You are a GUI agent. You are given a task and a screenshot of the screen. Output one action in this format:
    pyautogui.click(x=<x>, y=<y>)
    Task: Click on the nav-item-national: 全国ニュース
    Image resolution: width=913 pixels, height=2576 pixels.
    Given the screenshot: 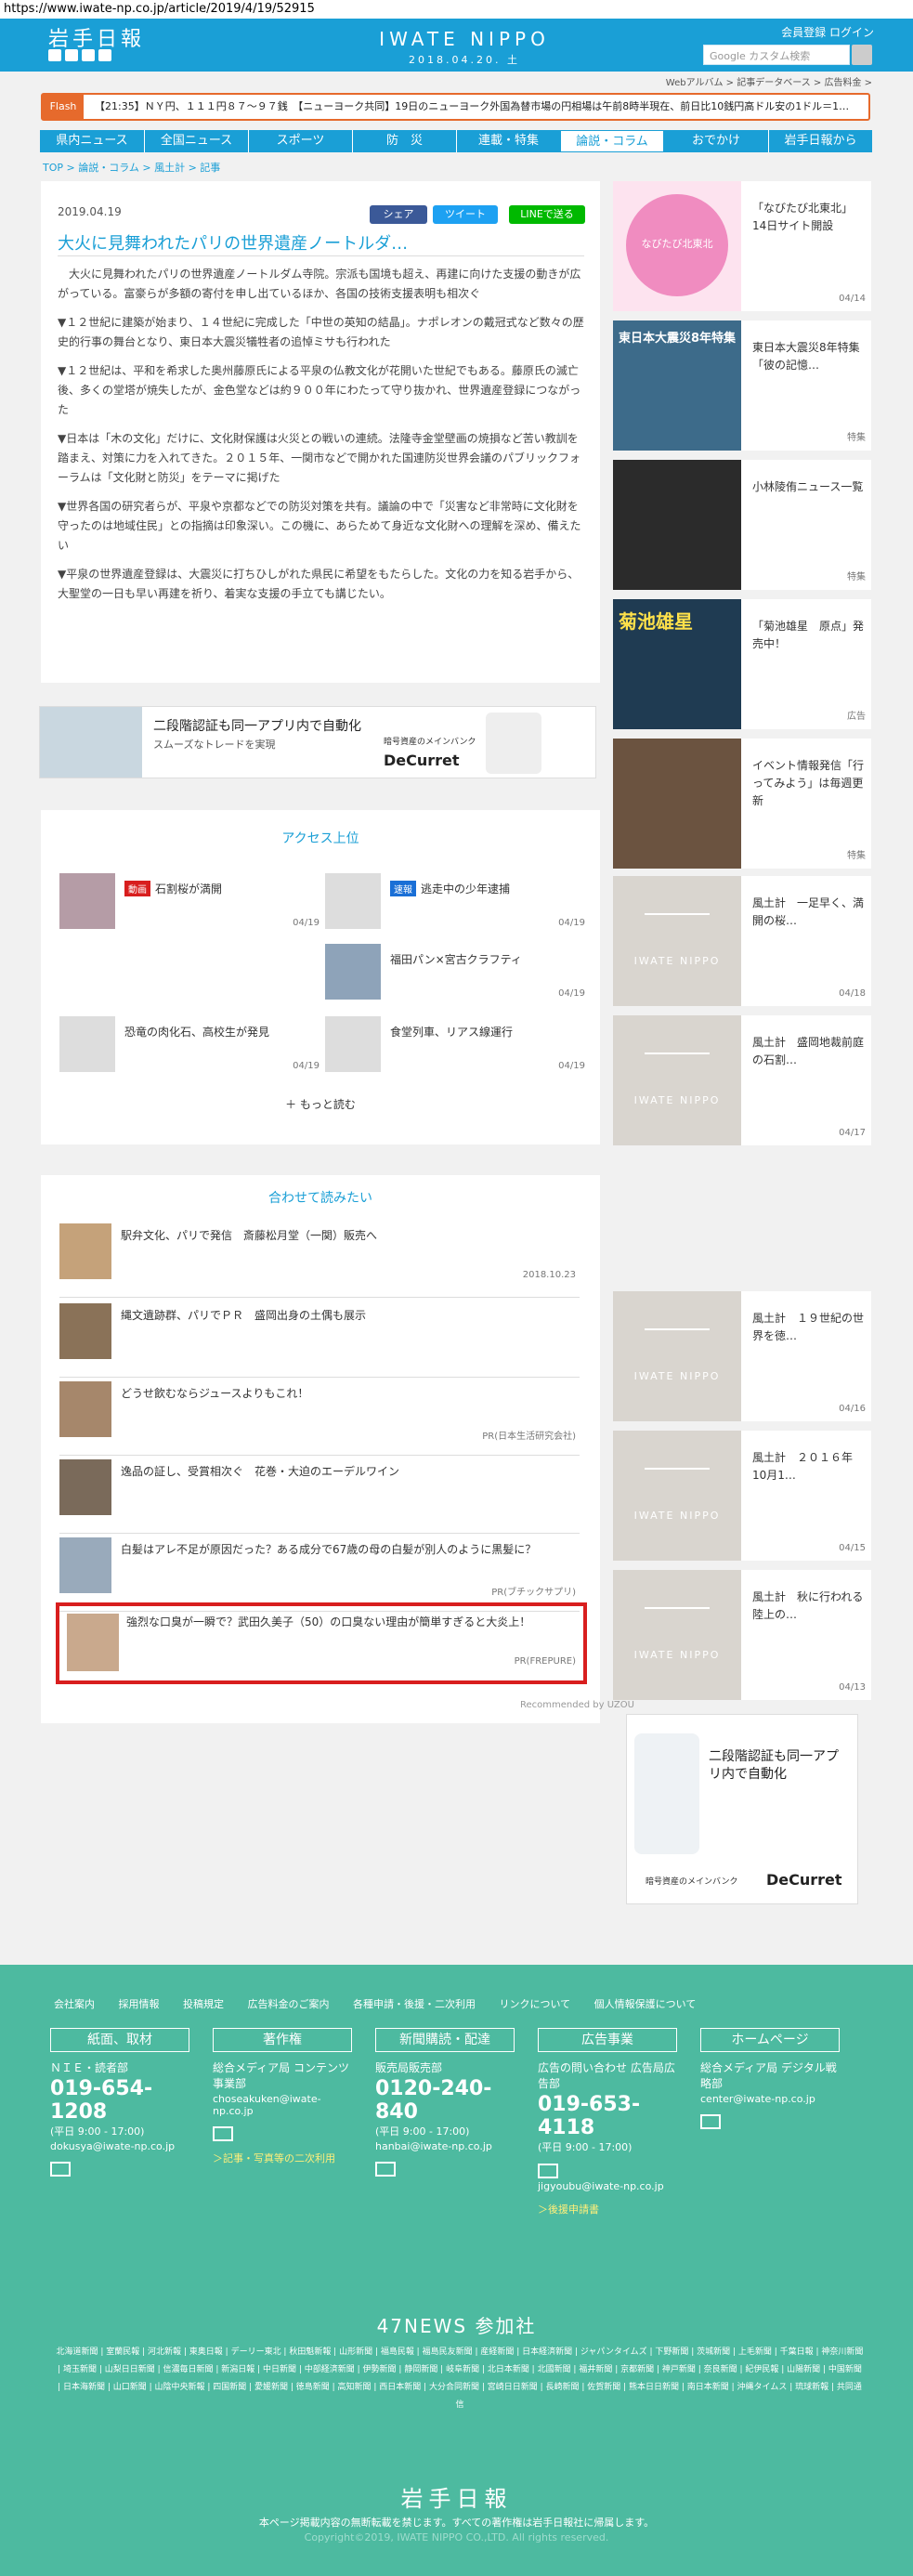 What is the action you would take?
    pyautogui.click(x=196, y=141)
    